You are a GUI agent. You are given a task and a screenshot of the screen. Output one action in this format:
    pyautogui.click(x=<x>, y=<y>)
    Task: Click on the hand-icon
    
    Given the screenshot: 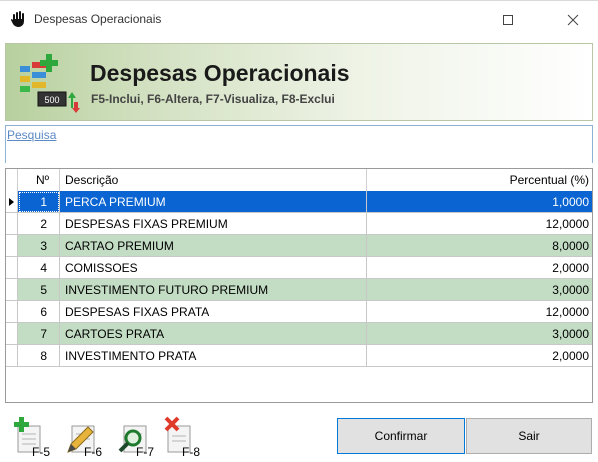 What is the action you would take?
    pyautogui.click(x=17, y=19)
    